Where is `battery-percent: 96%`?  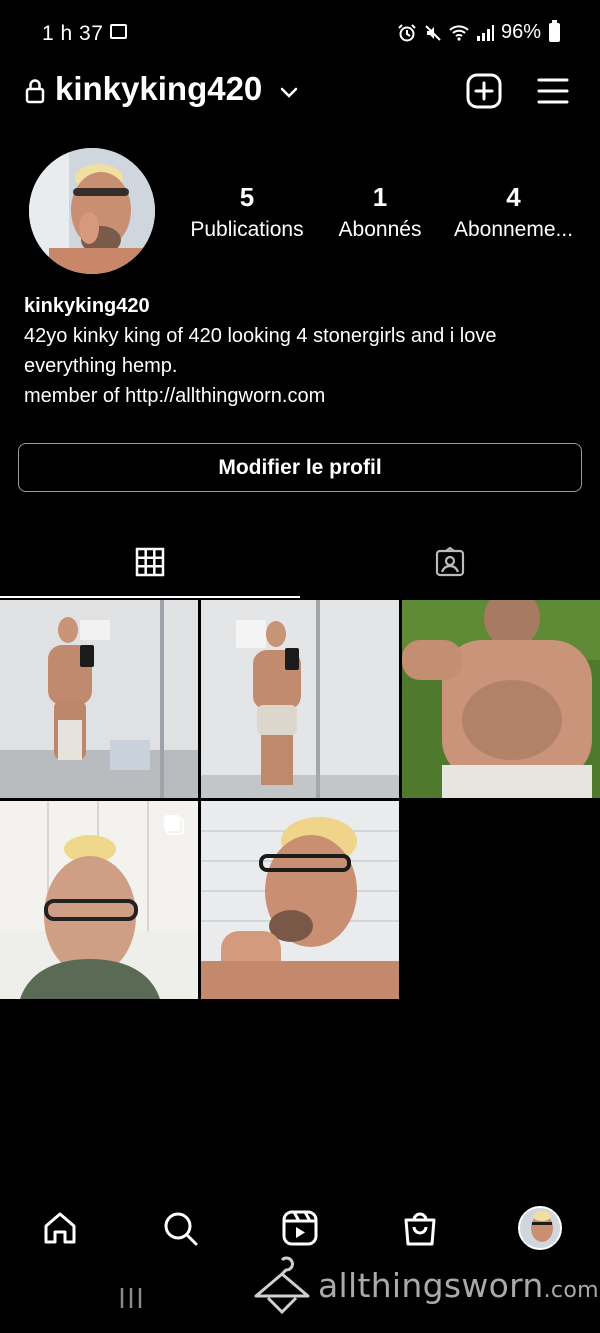
battery-percent: 96% is located at coordinates (520, 32).